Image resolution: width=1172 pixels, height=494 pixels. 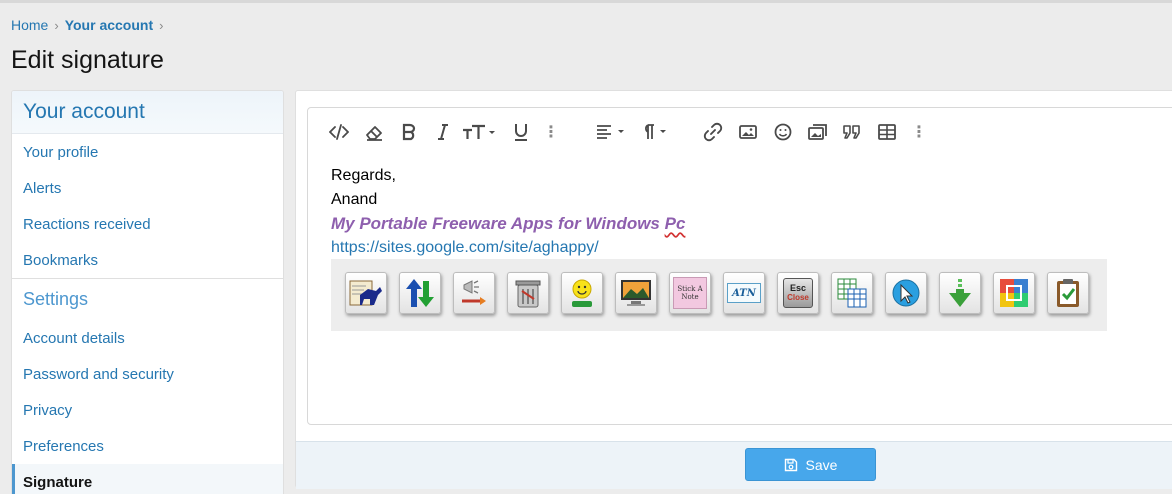 What do you see at coordinates (1068, 293) in the screenshot?
I see `clipboard-check-app-icon` at bounding box center [1068, 293].